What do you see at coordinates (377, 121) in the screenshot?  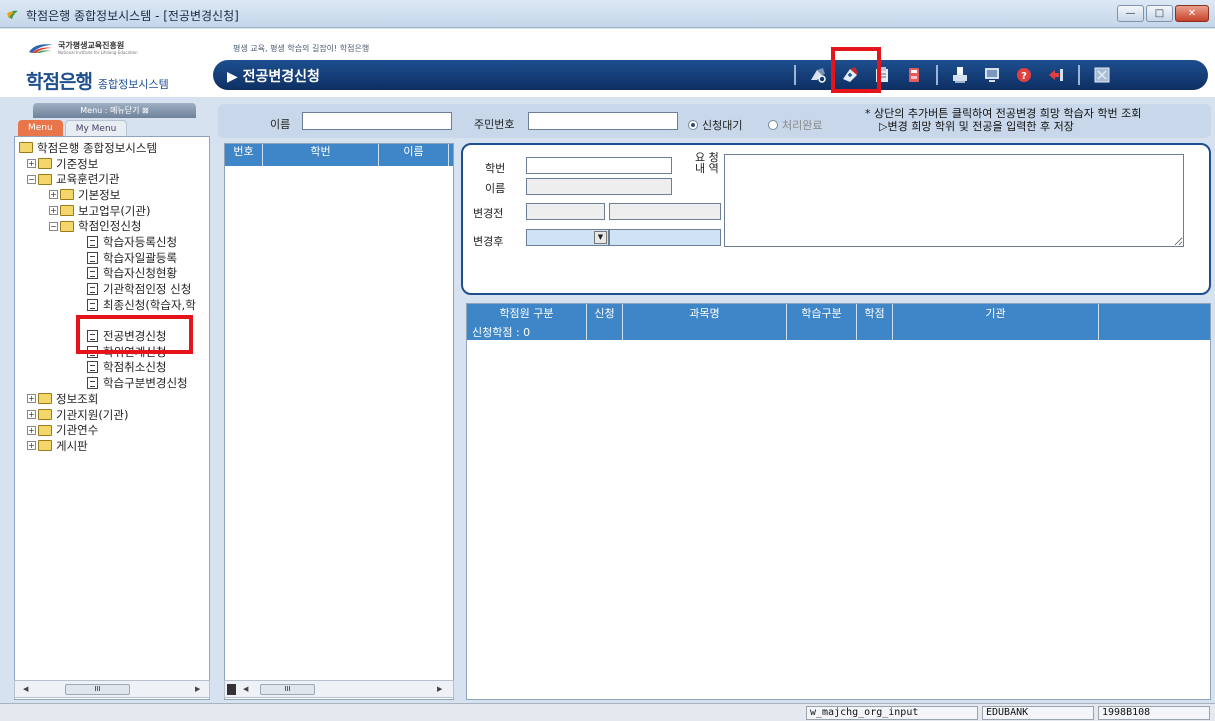 I see `name-search-input` at bounding box center [377, 121].